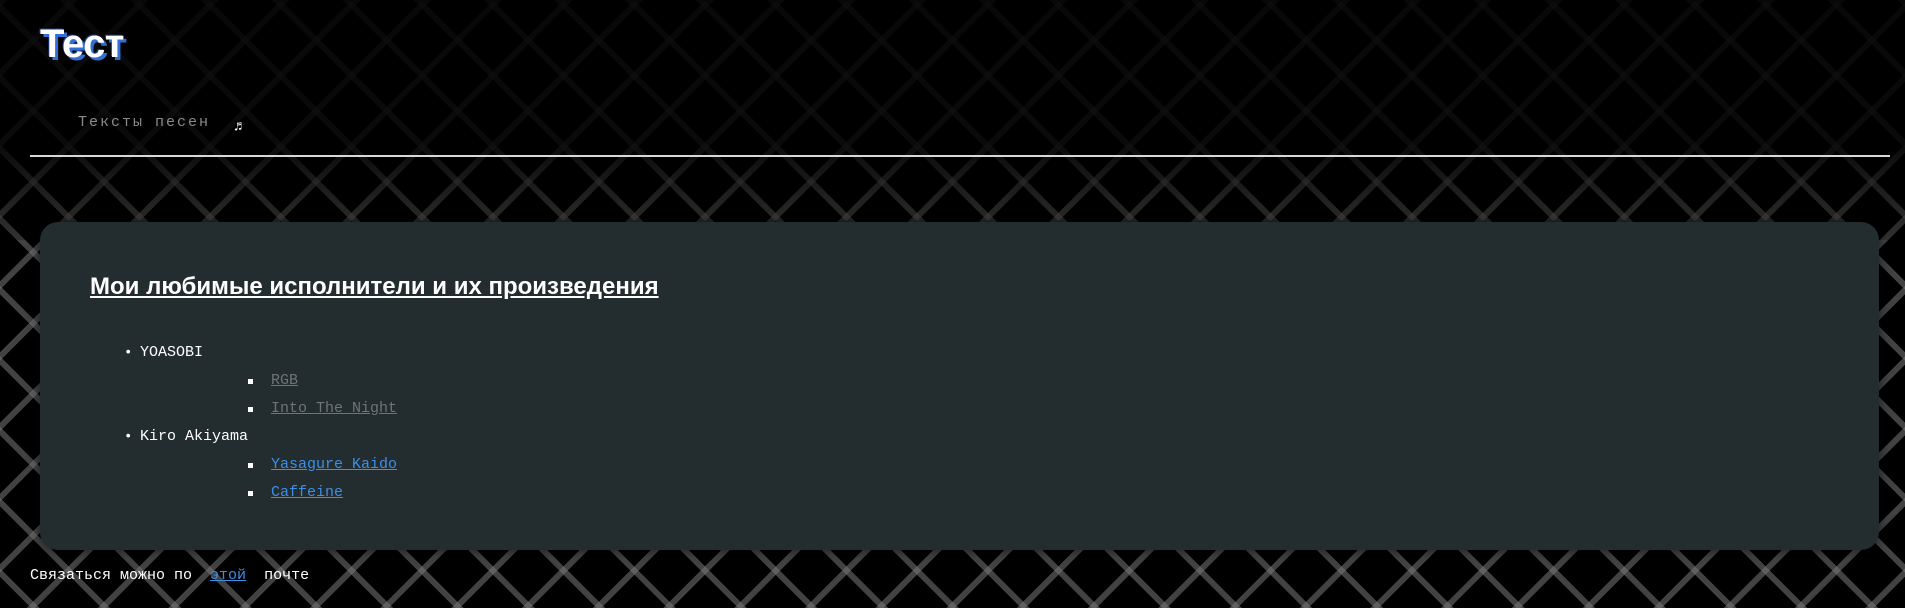  What do you see at coordinates (268, 381) in the screenshot?
I see `song-item: RGB` at bounding box center [268, 381].